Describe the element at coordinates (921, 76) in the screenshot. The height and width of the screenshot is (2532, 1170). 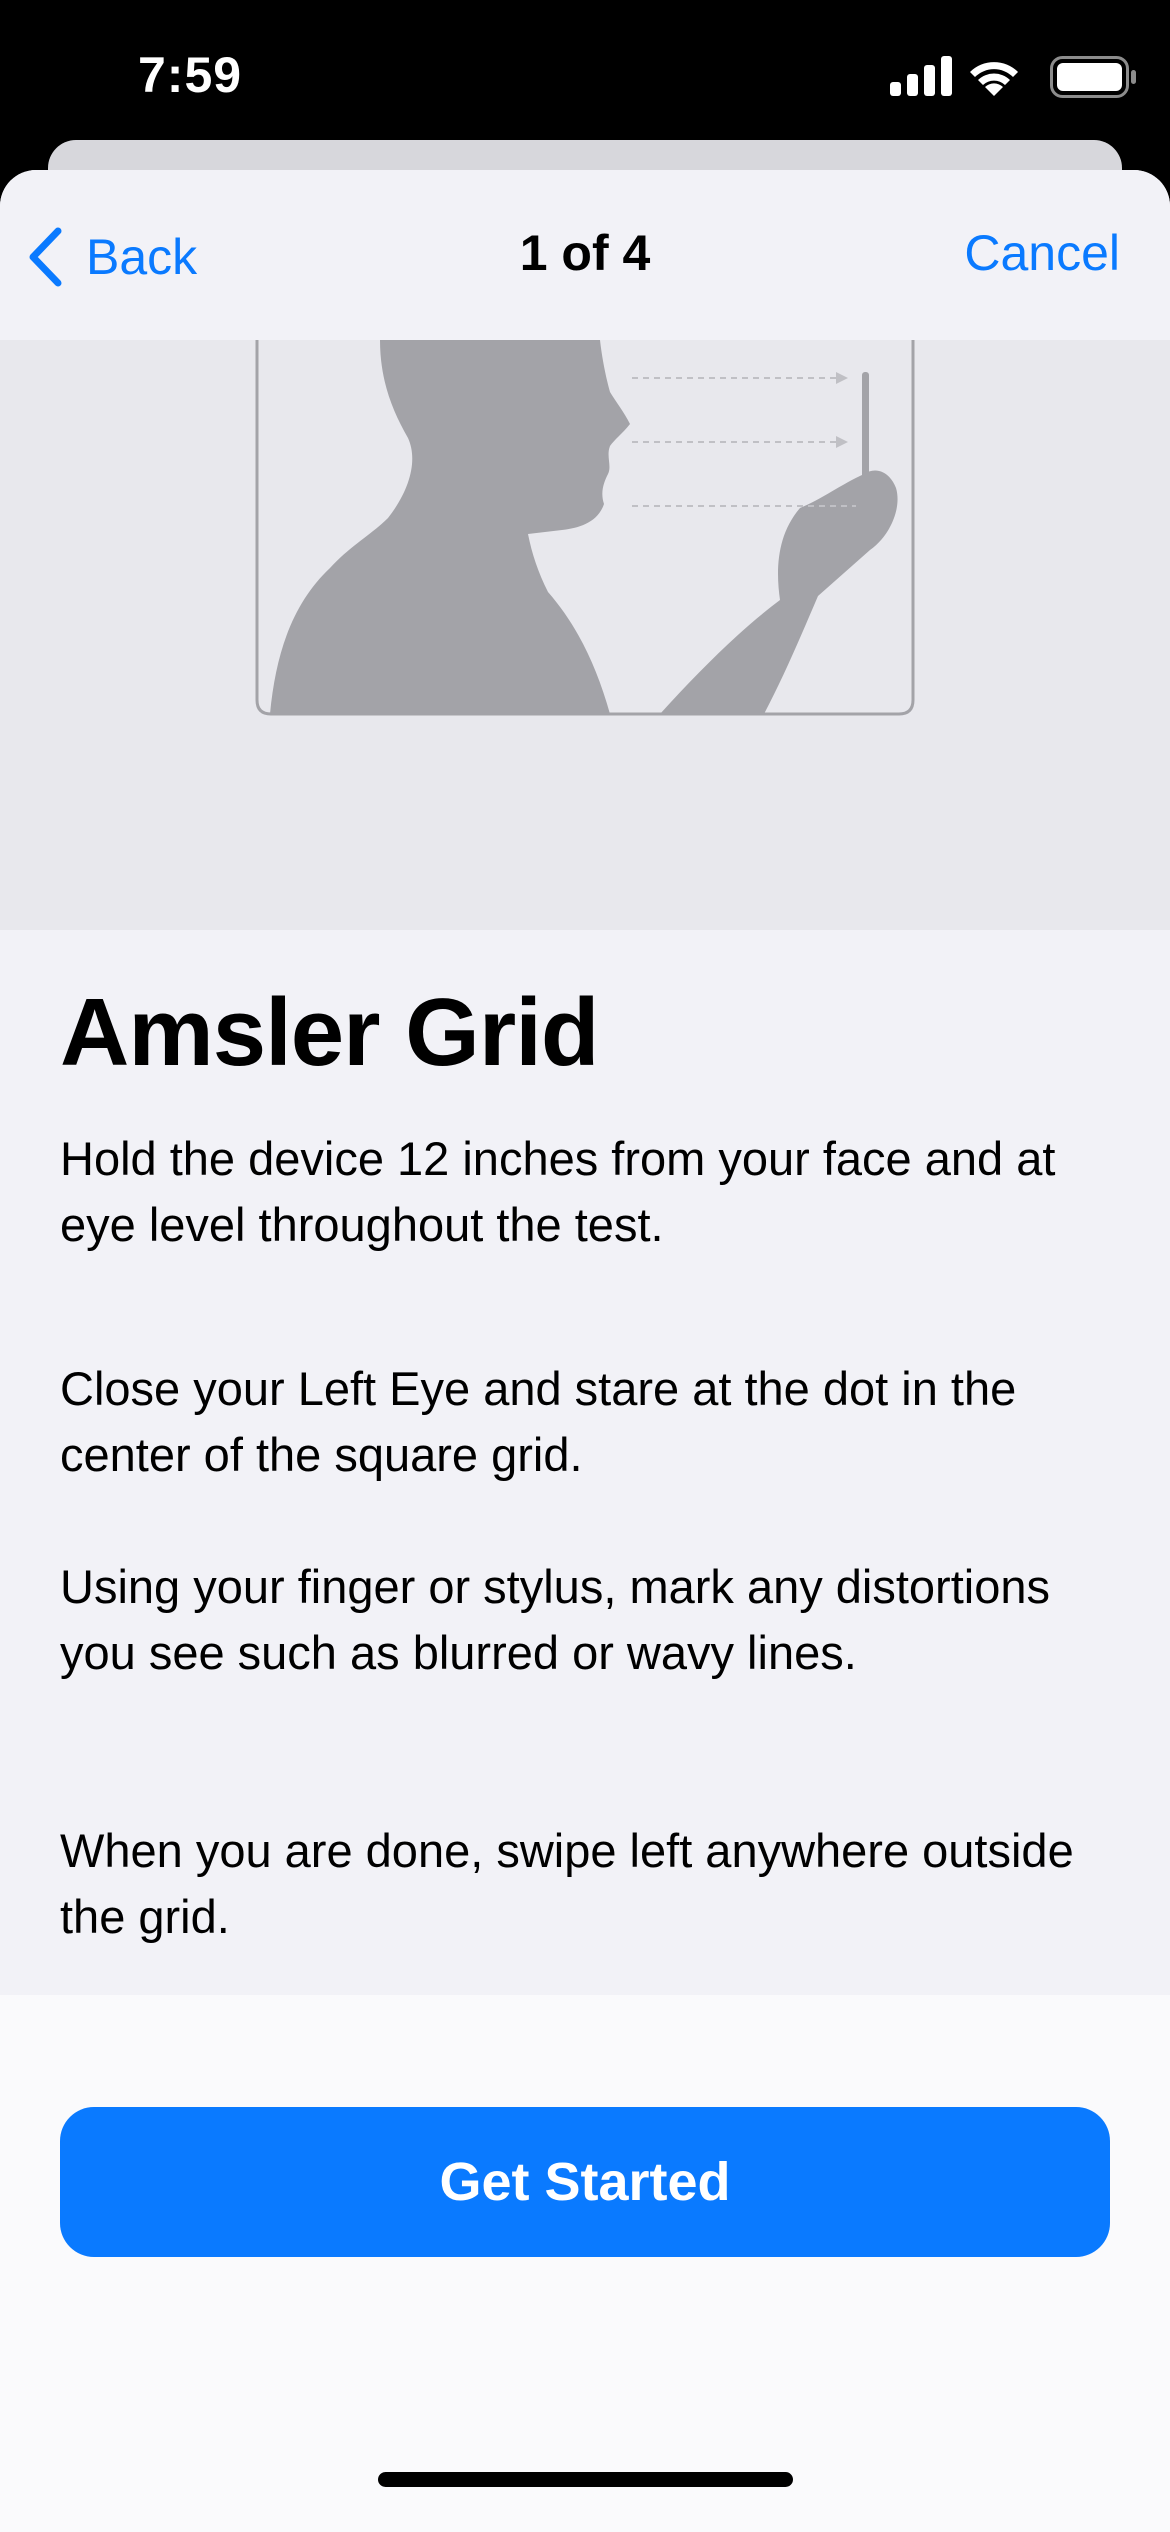
I see `cellular-signal-icon` at that location.